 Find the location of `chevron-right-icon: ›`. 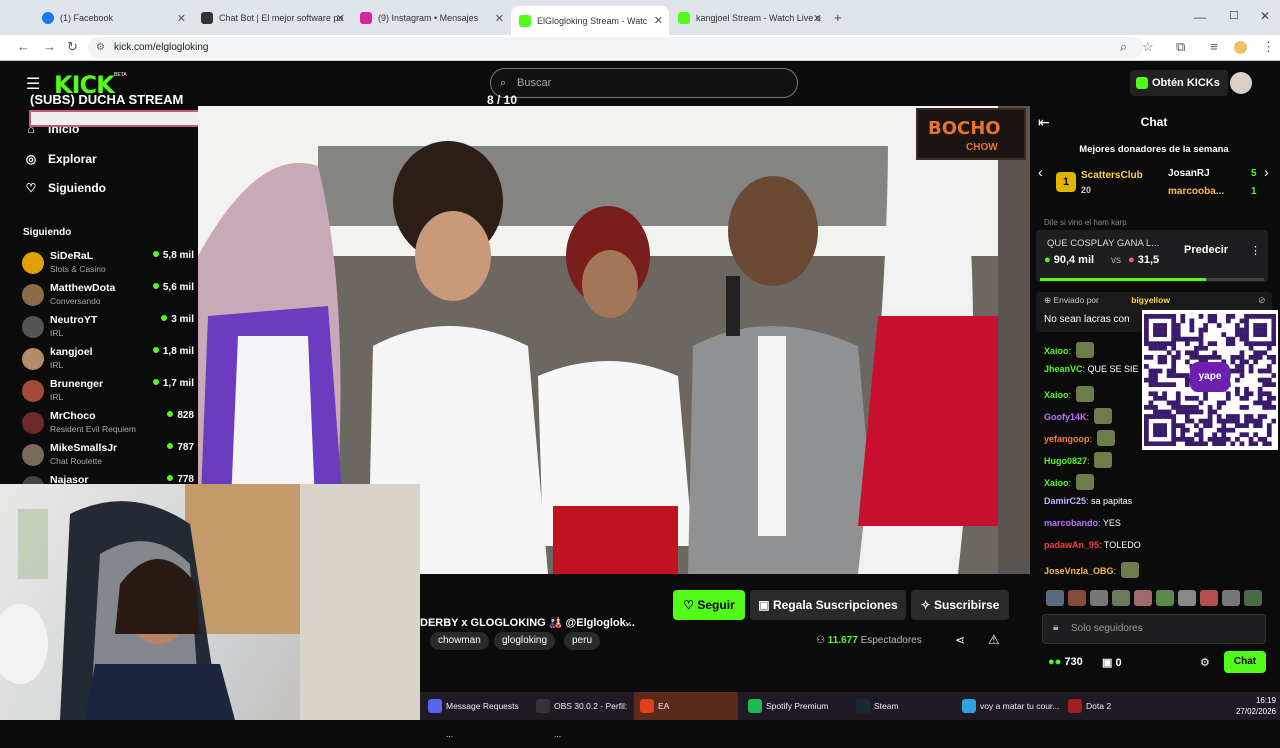

chevron-right-icon: › is located at coordinates (1266, 172).